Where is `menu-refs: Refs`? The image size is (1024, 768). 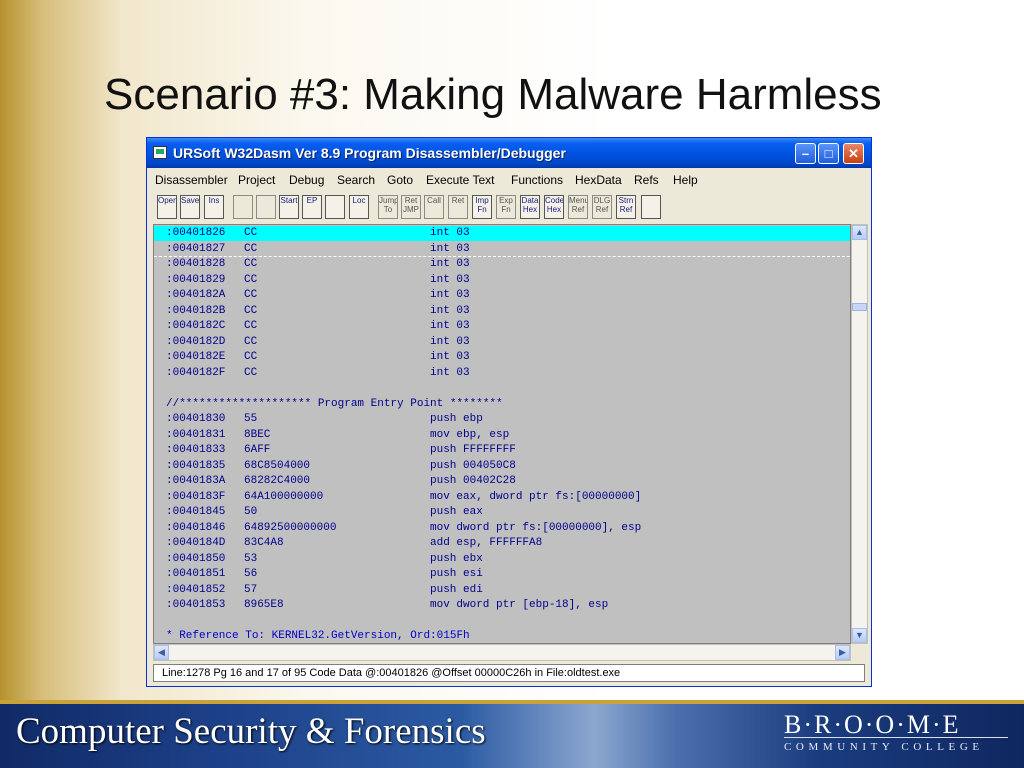 menu-refs: Refs is located at coordinates (646, 180).